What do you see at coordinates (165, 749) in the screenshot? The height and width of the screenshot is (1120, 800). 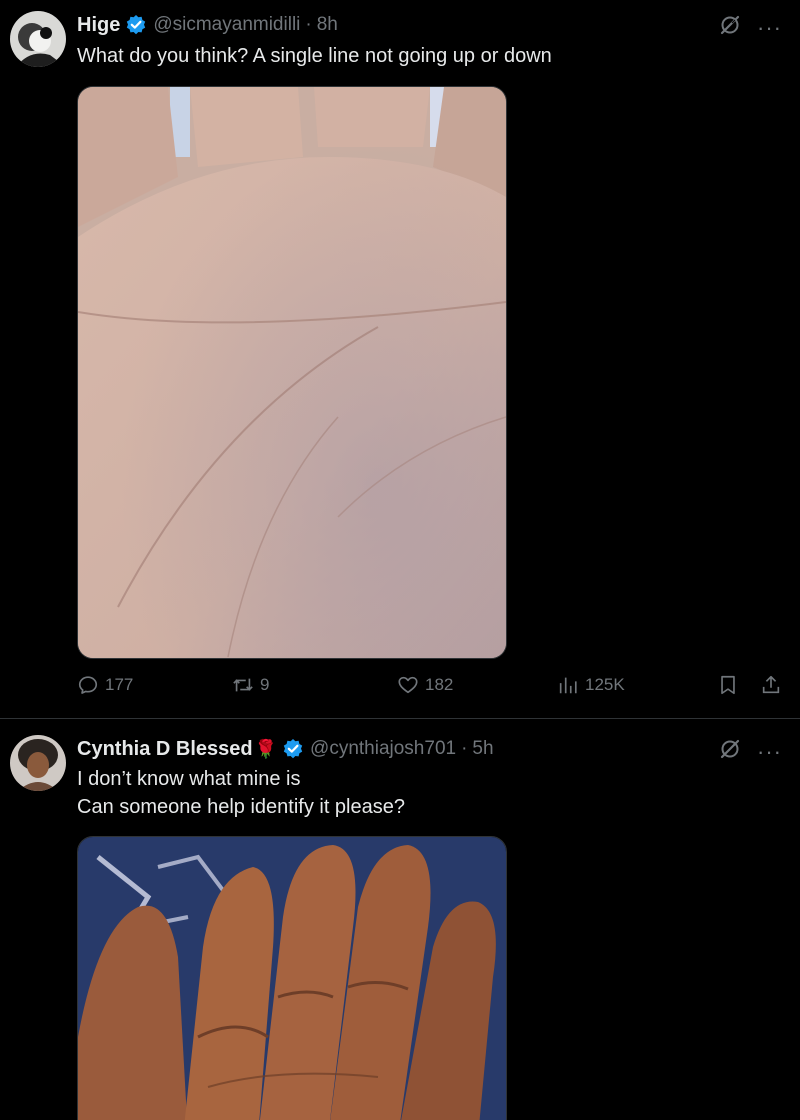 I see `author-name: Cynthia D Blessed` at bounding box center [165, 749].